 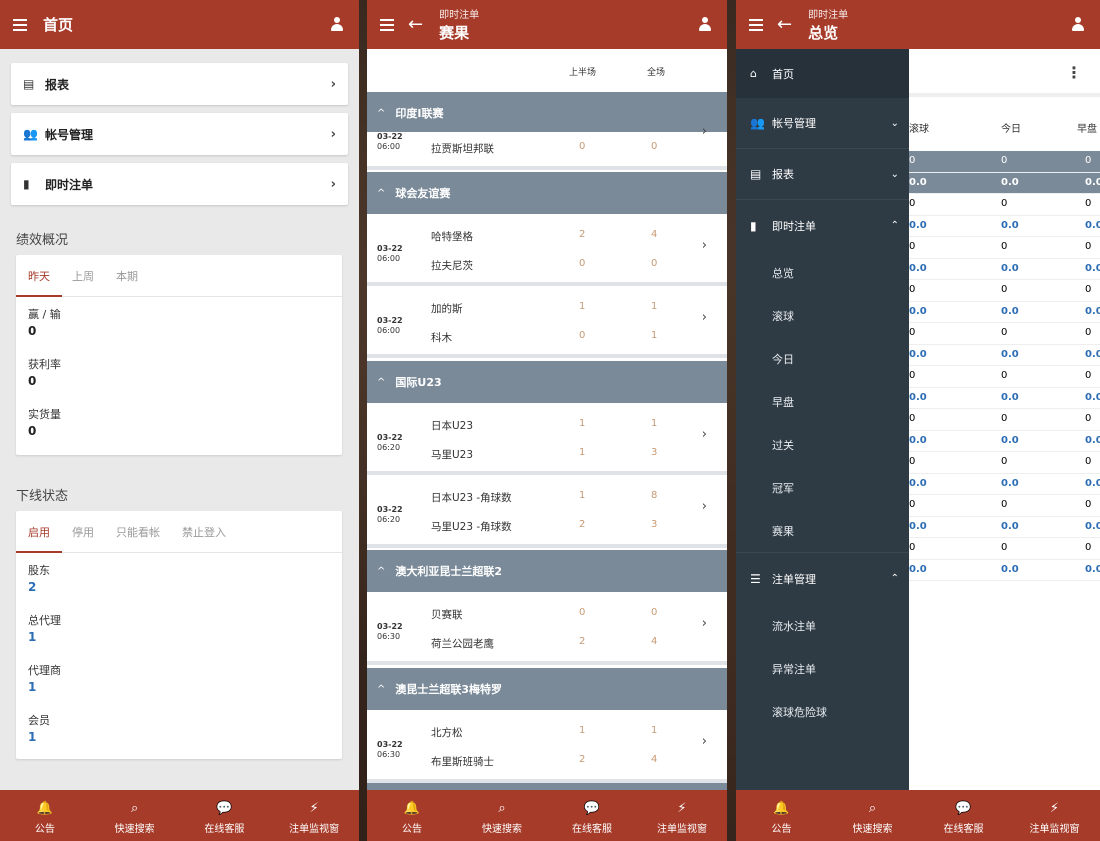 I want to click on drawer-subitem-inplay: 滚球, so click(x=822, y=315).